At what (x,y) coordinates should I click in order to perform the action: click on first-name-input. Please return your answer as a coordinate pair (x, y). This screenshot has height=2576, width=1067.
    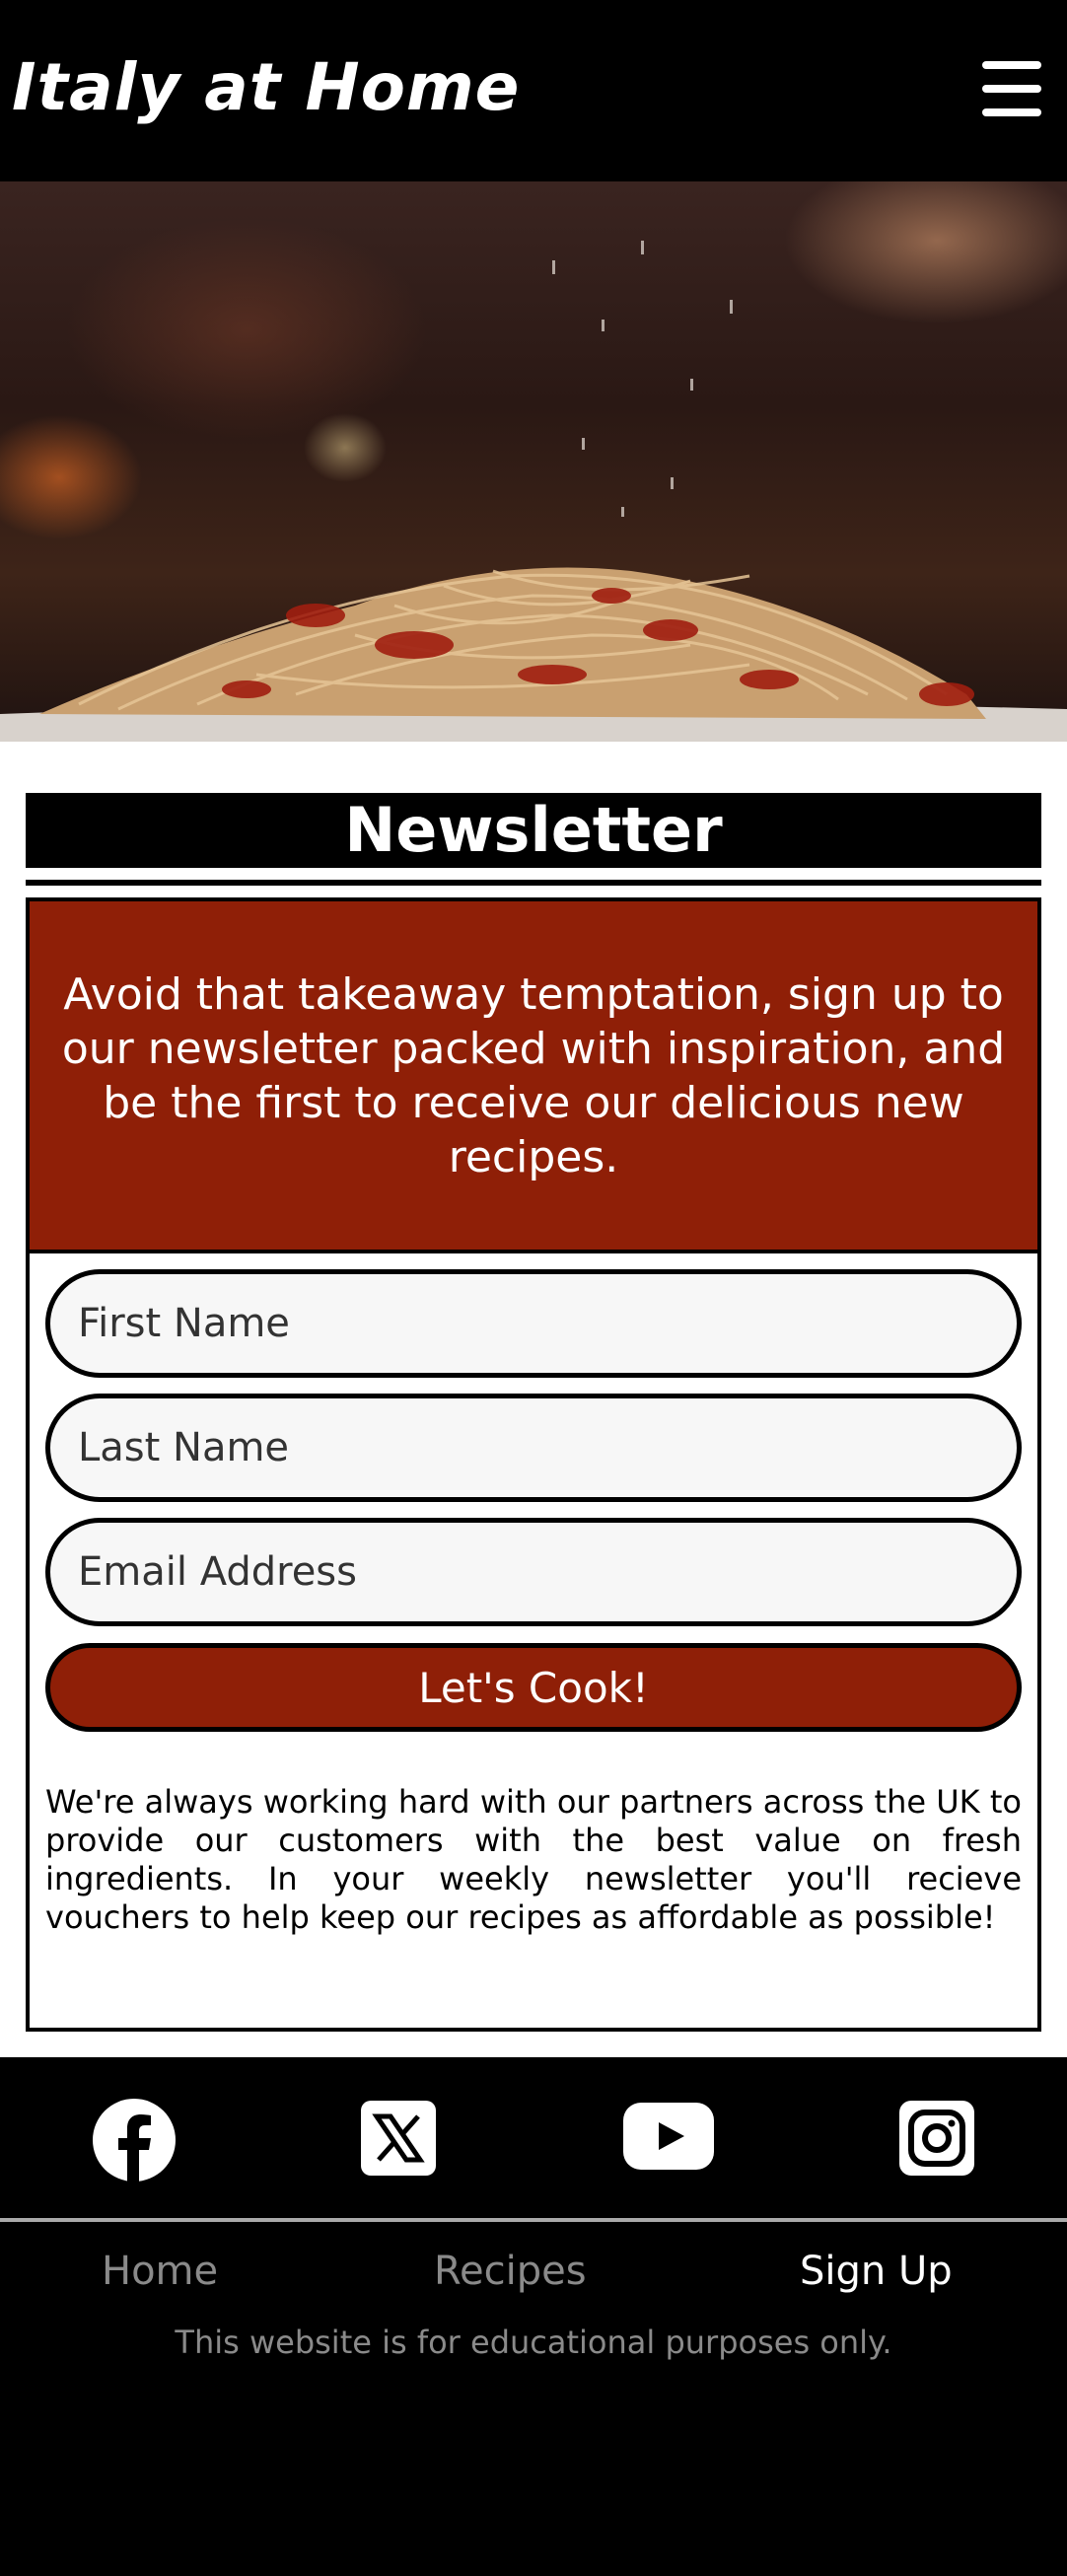
    Looking at the image, I should click on (533, 1323).